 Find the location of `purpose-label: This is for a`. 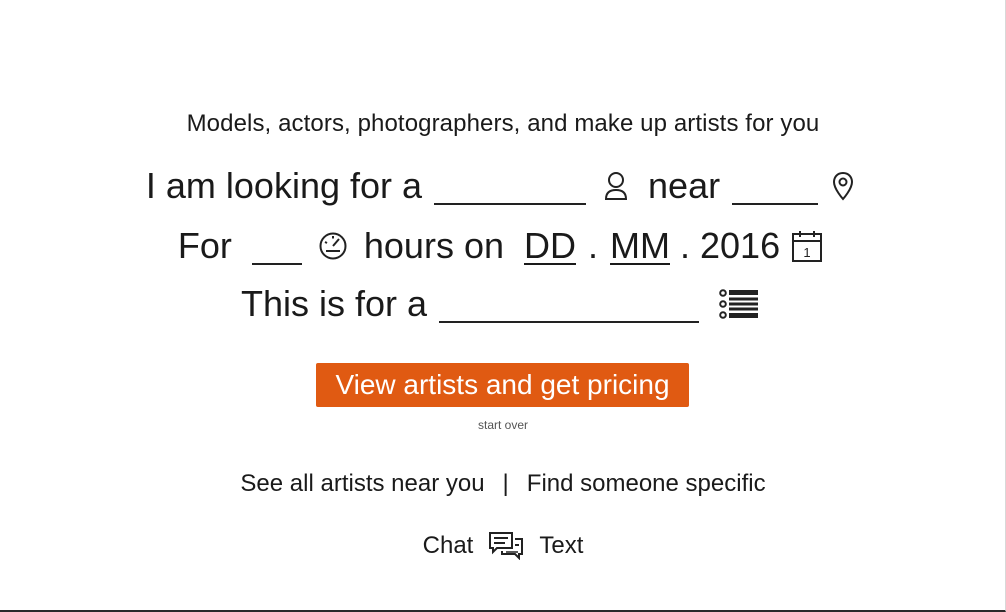

purpose-label: This is for a is located at coordinates (334, 303).